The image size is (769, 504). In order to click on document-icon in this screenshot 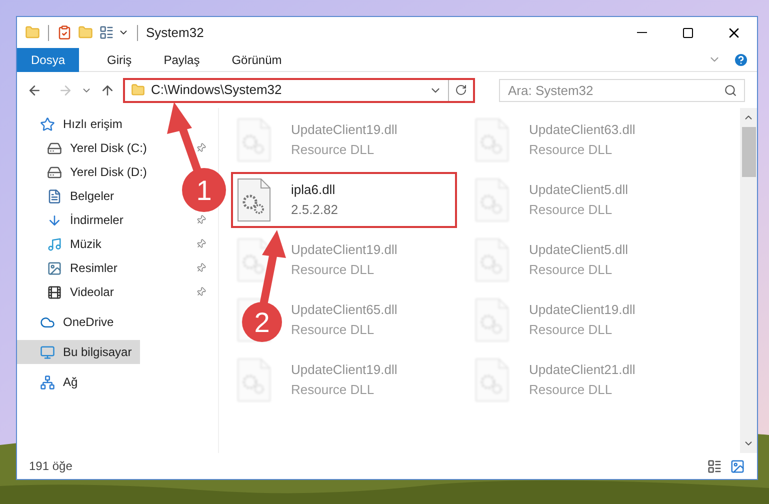, I will do `click(54, 196)`.